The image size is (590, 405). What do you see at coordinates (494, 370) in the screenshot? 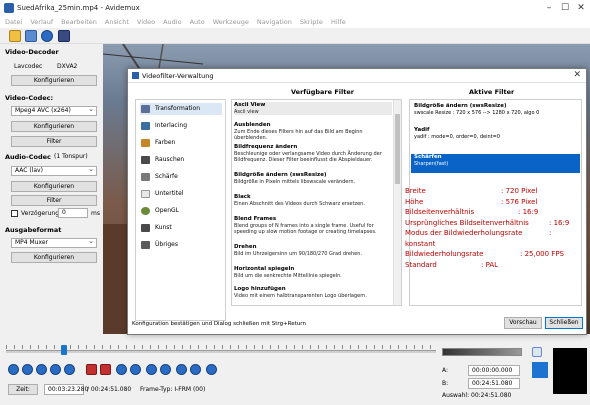
I see `marker-a-field: 00:00:00.000` at bounding box center [494, 370].